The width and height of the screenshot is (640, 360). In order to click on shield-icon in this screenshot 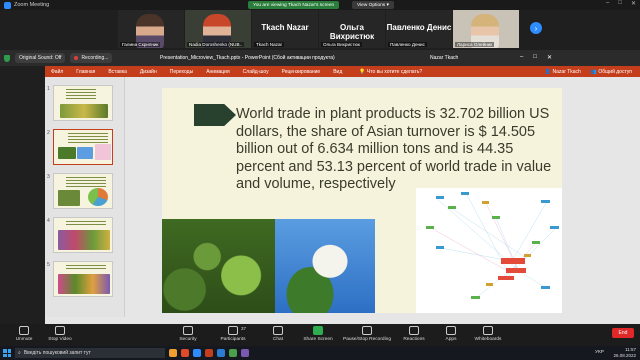, I will do `click(188, 330)`.